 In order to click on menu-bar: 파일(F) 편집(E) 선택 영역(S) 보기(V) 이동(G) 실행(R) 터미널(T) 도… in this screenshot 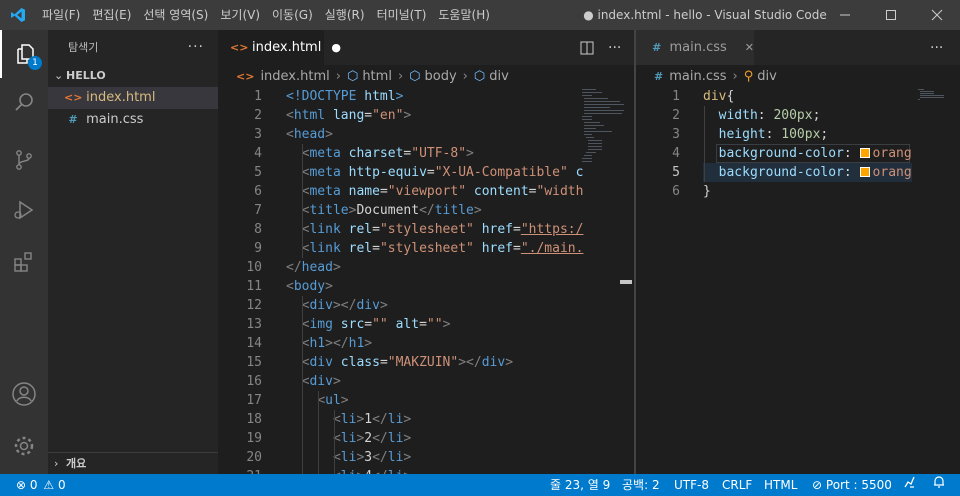, I will do `click(266, 15)`.